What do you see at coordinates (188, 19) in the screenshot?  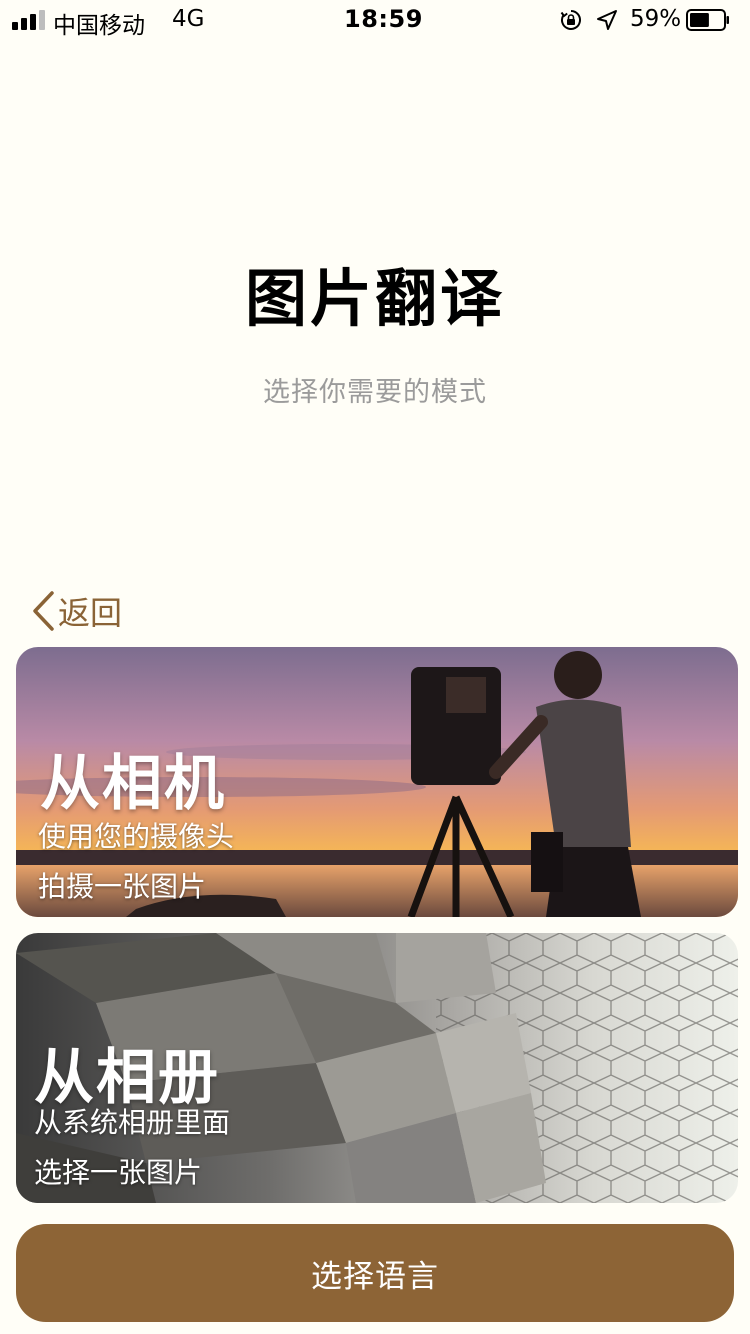 I see `network-type: 4G` at bounding box center [188, 19].